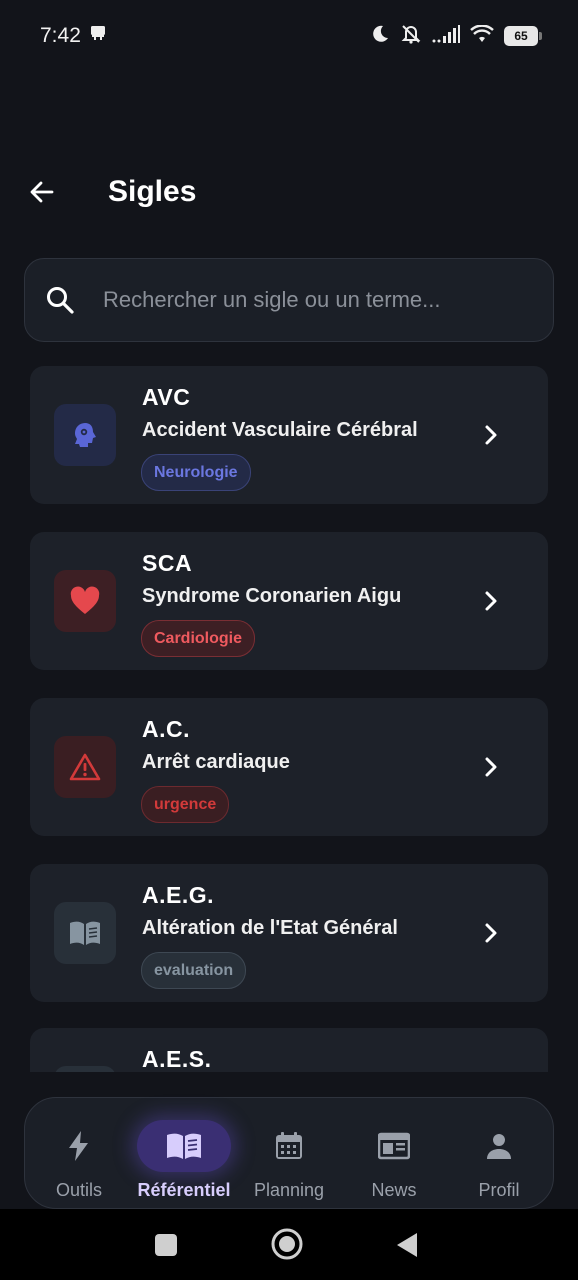  What do you see at coordinates (184, 1190) in the screenshot?
I see `nav-label: Référentiel` at bounding box center [184, 1190].